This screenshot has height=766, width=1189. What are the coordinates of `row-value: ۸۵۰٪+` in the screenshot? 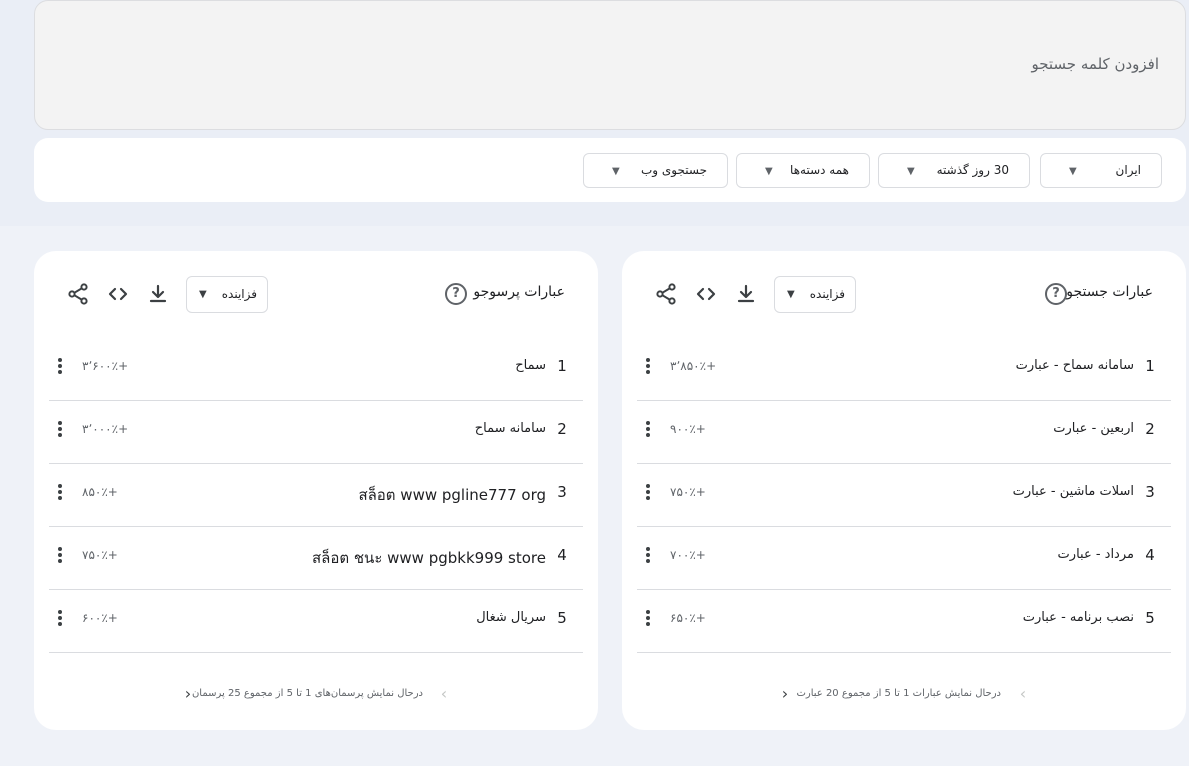 It's located at (100, 492).